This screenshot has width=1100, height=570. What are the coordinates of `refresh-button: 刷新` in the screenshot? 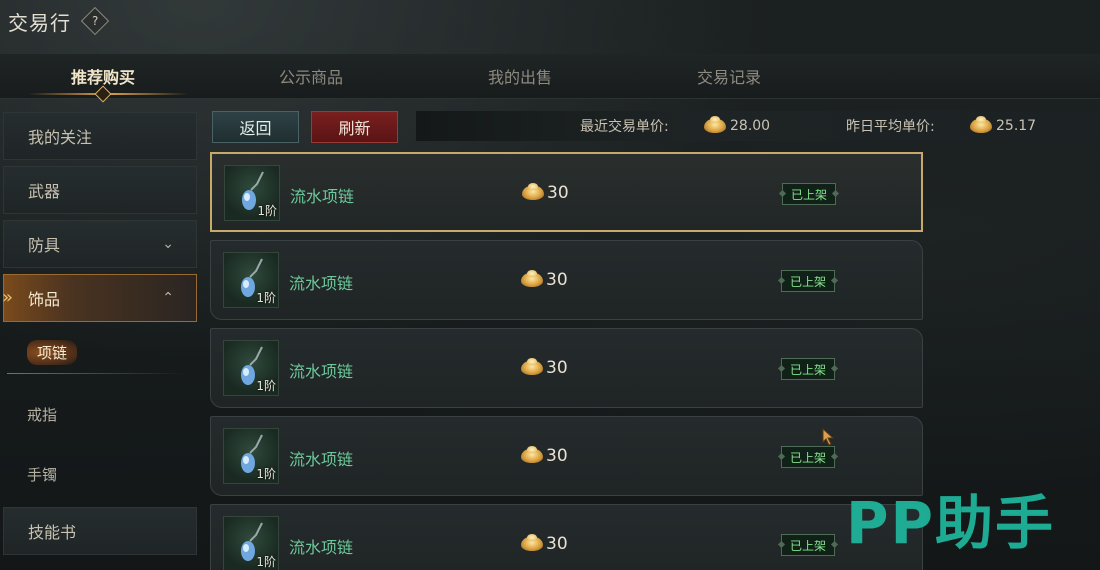 It's located at (354, 127).